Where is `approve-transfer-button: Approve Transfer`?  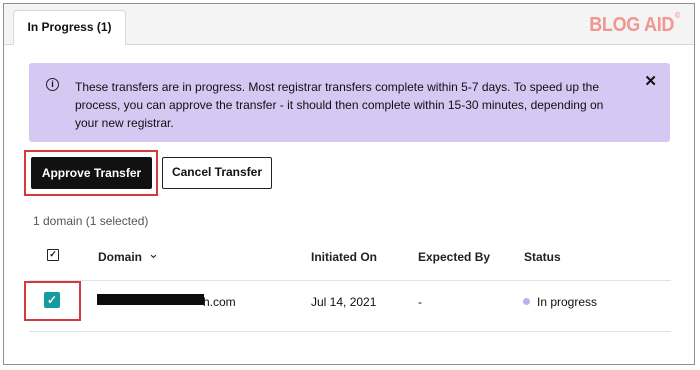 approve-transfer-button: Approve Transfer is located at coordinates (91, 173).